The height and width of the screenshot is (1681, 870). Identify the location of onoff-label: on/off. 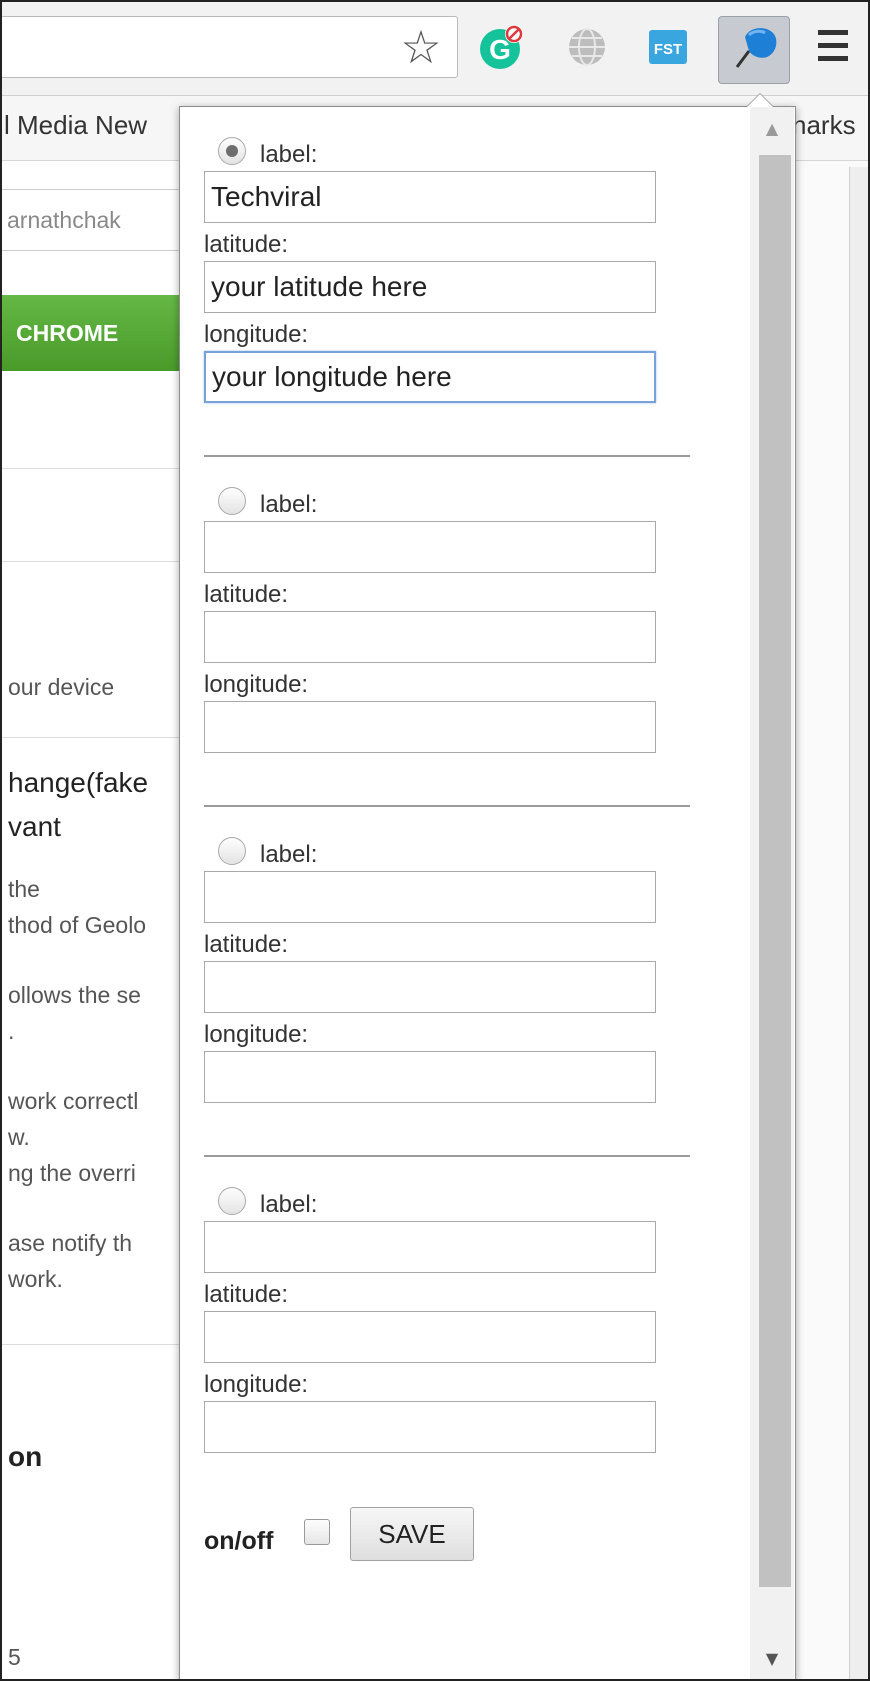
(239, 1541).